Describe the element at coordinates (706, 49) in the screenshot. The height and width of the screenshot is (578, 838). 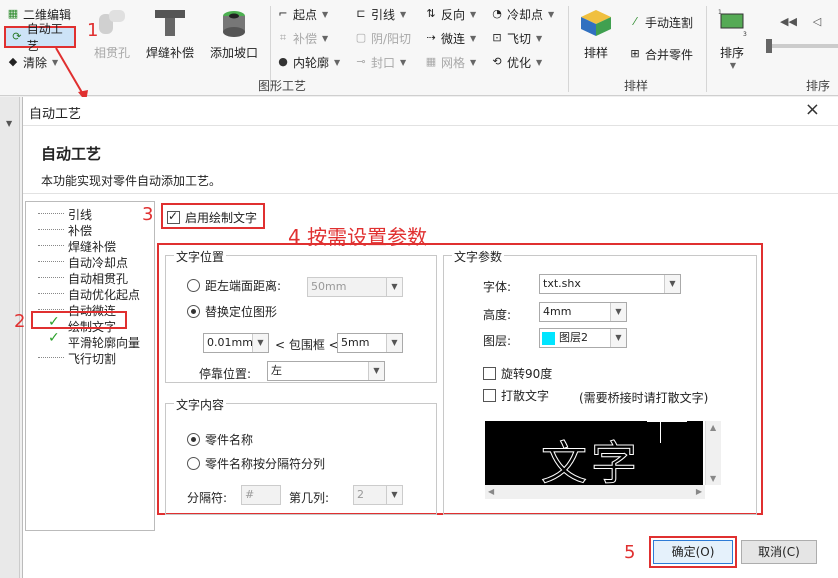
I see `ribbon-separator` at that location.